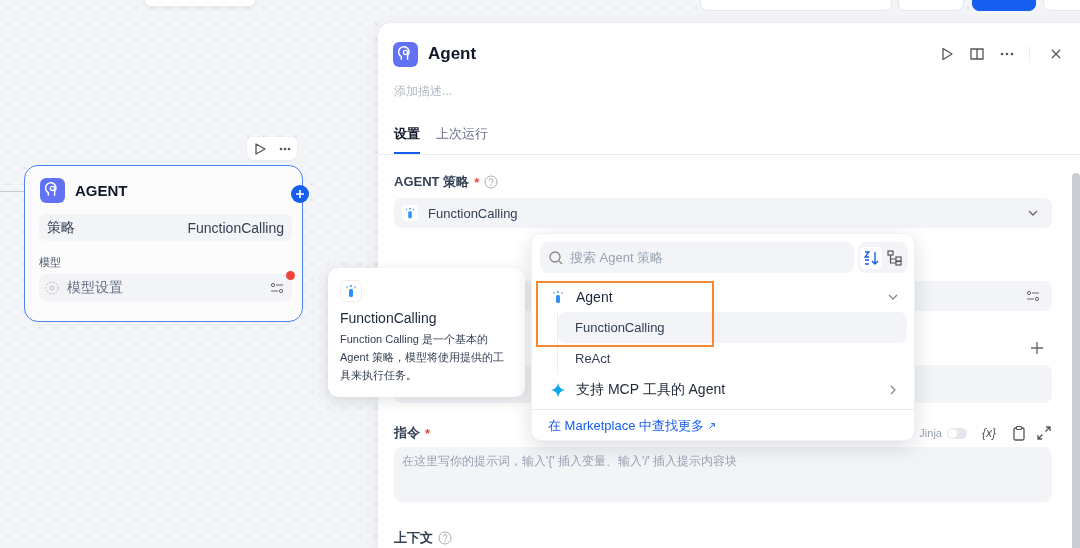  I want to click on strategy-option: FunctionCalling, so click(732, 327).